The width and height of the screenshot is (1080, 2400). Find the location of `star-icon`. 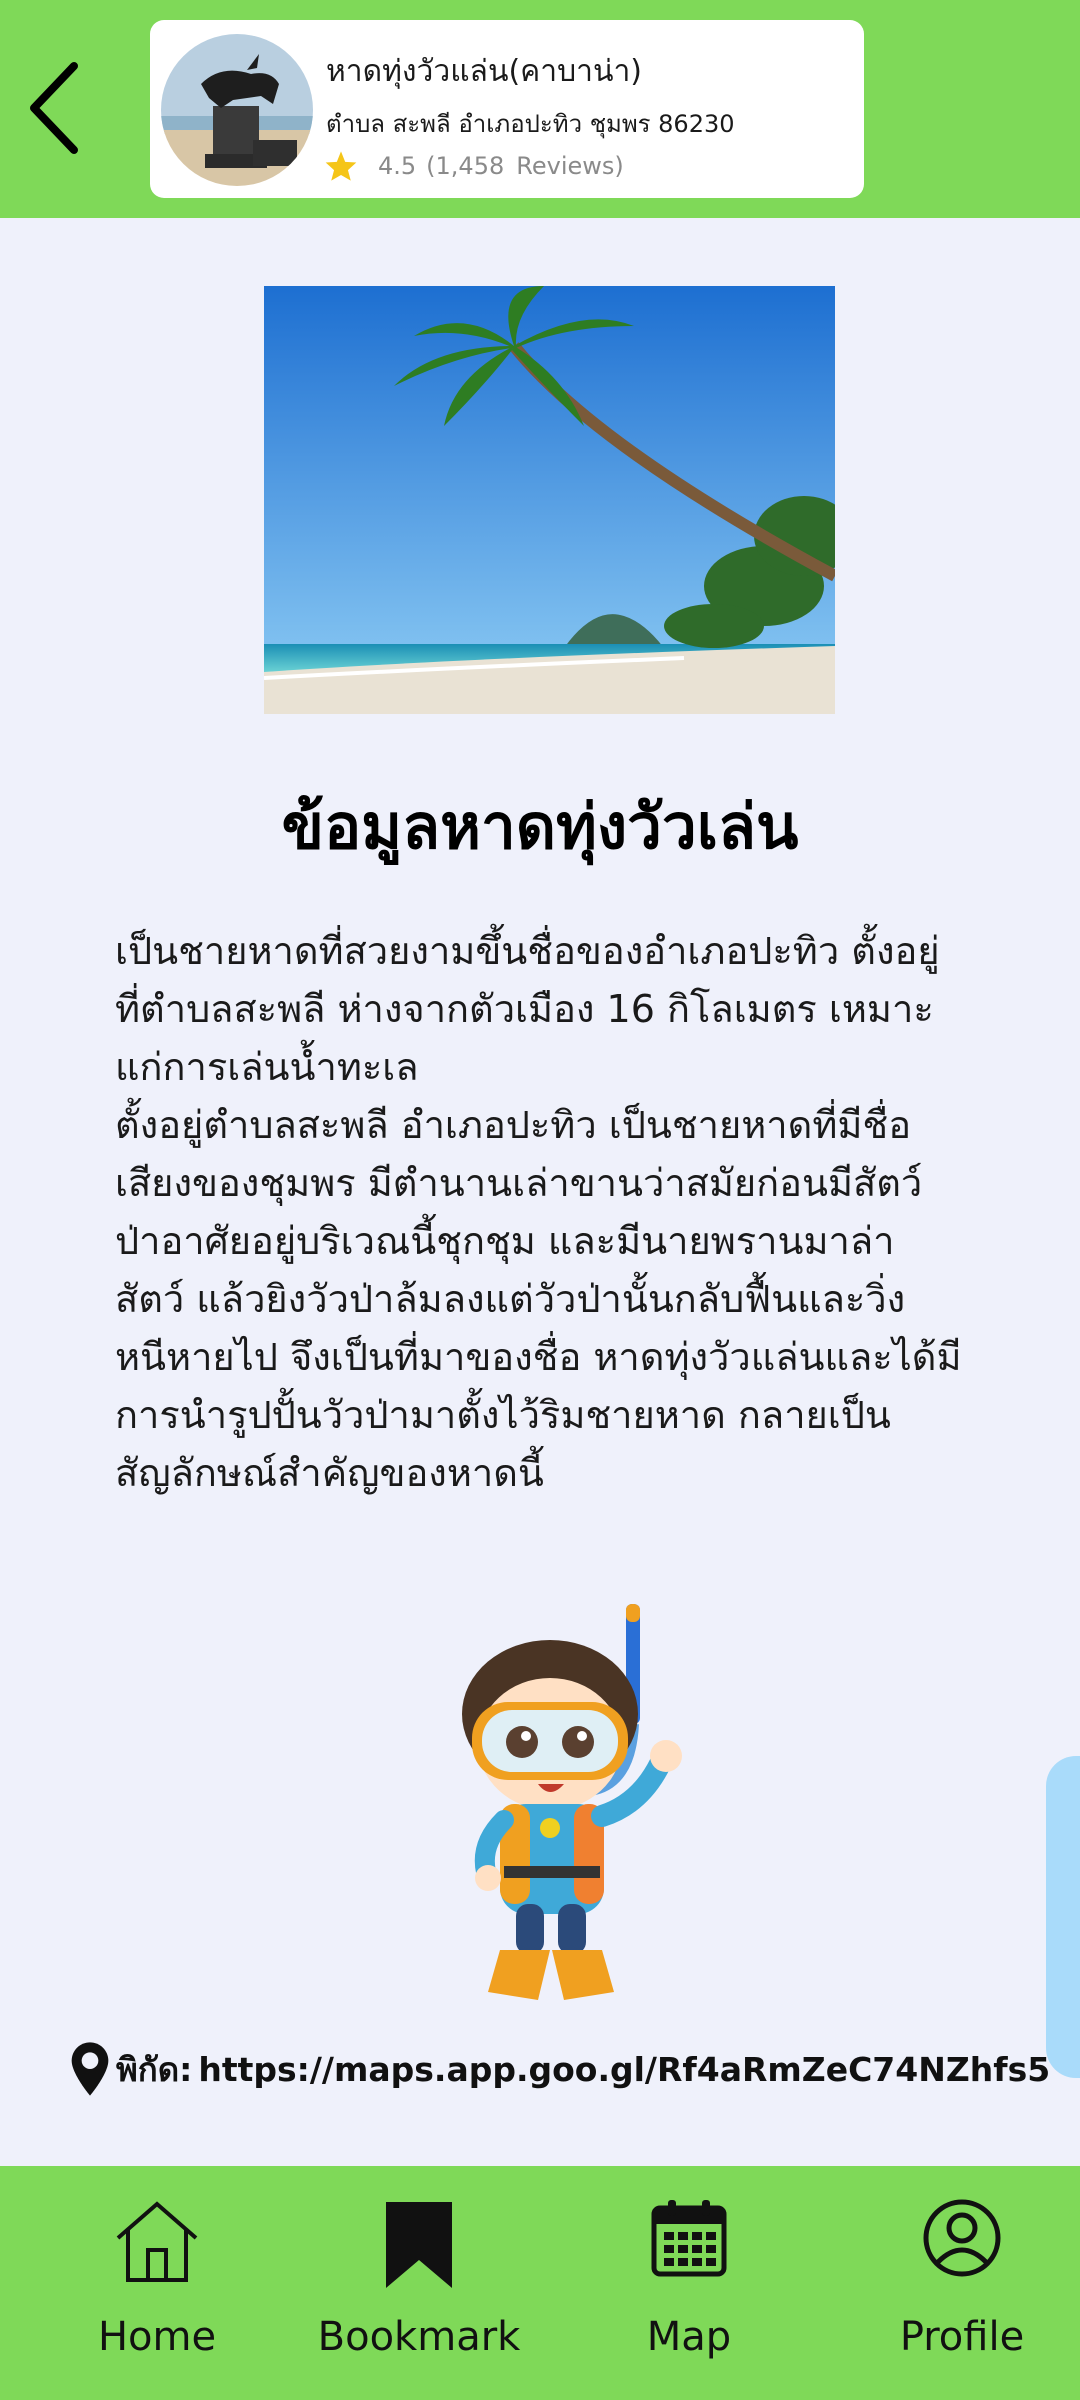

star-icon is located at coordinates (341, 166).